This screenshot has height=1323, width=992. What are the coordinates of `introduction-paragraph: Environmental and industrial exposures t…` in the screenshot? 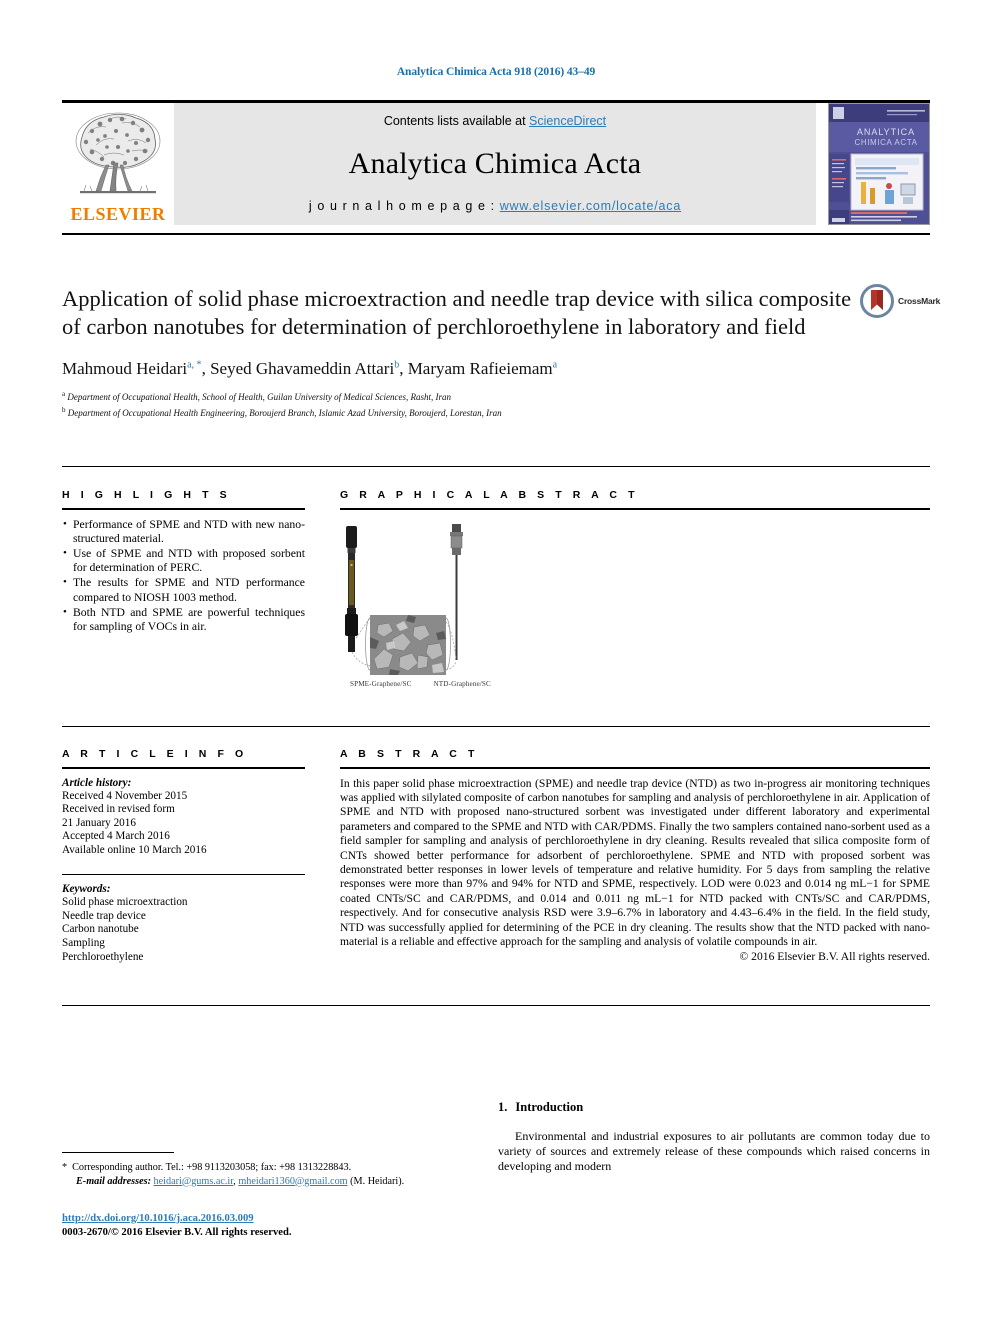 It's located at (714, 1151).